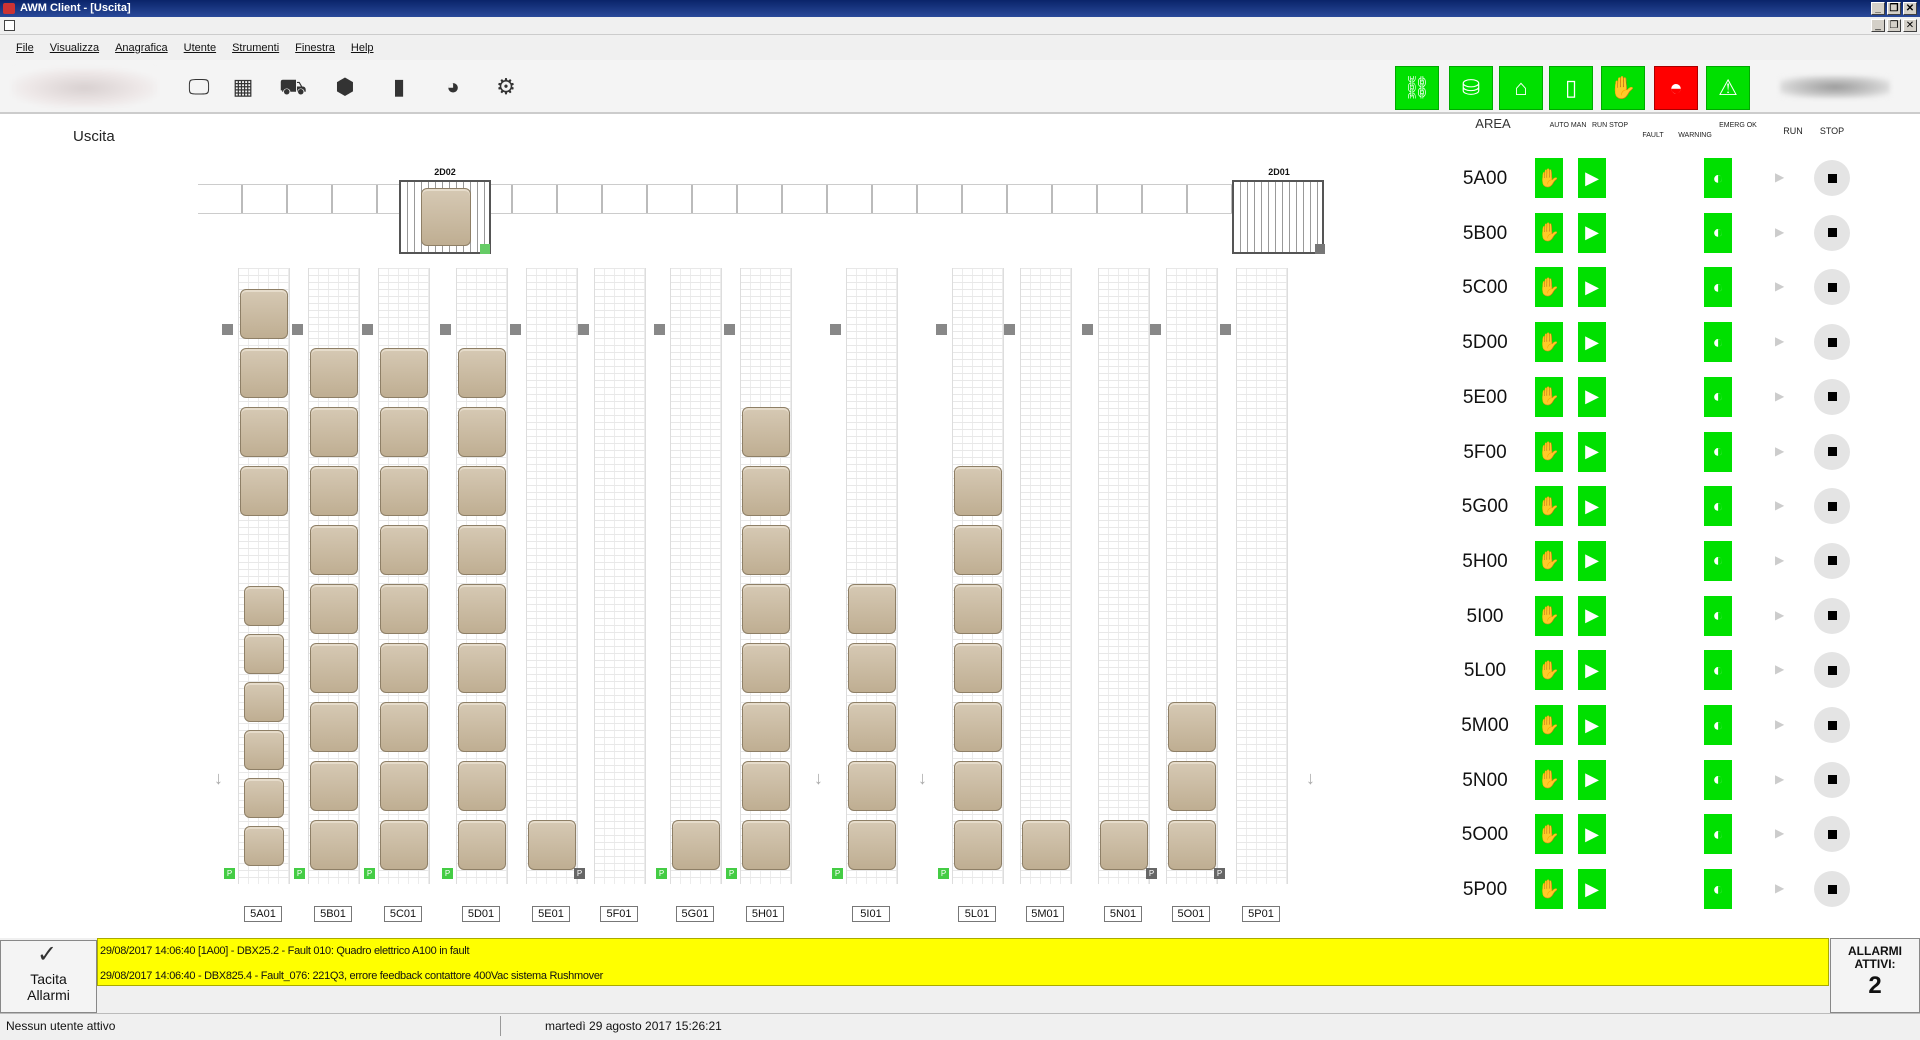 The height and width of the screenshot is (1040, 1920). What do you see at coordinates (1417, 88) in the screenshot?
I see `link-status-button: ⛓` at bounding box center [1417, 88].